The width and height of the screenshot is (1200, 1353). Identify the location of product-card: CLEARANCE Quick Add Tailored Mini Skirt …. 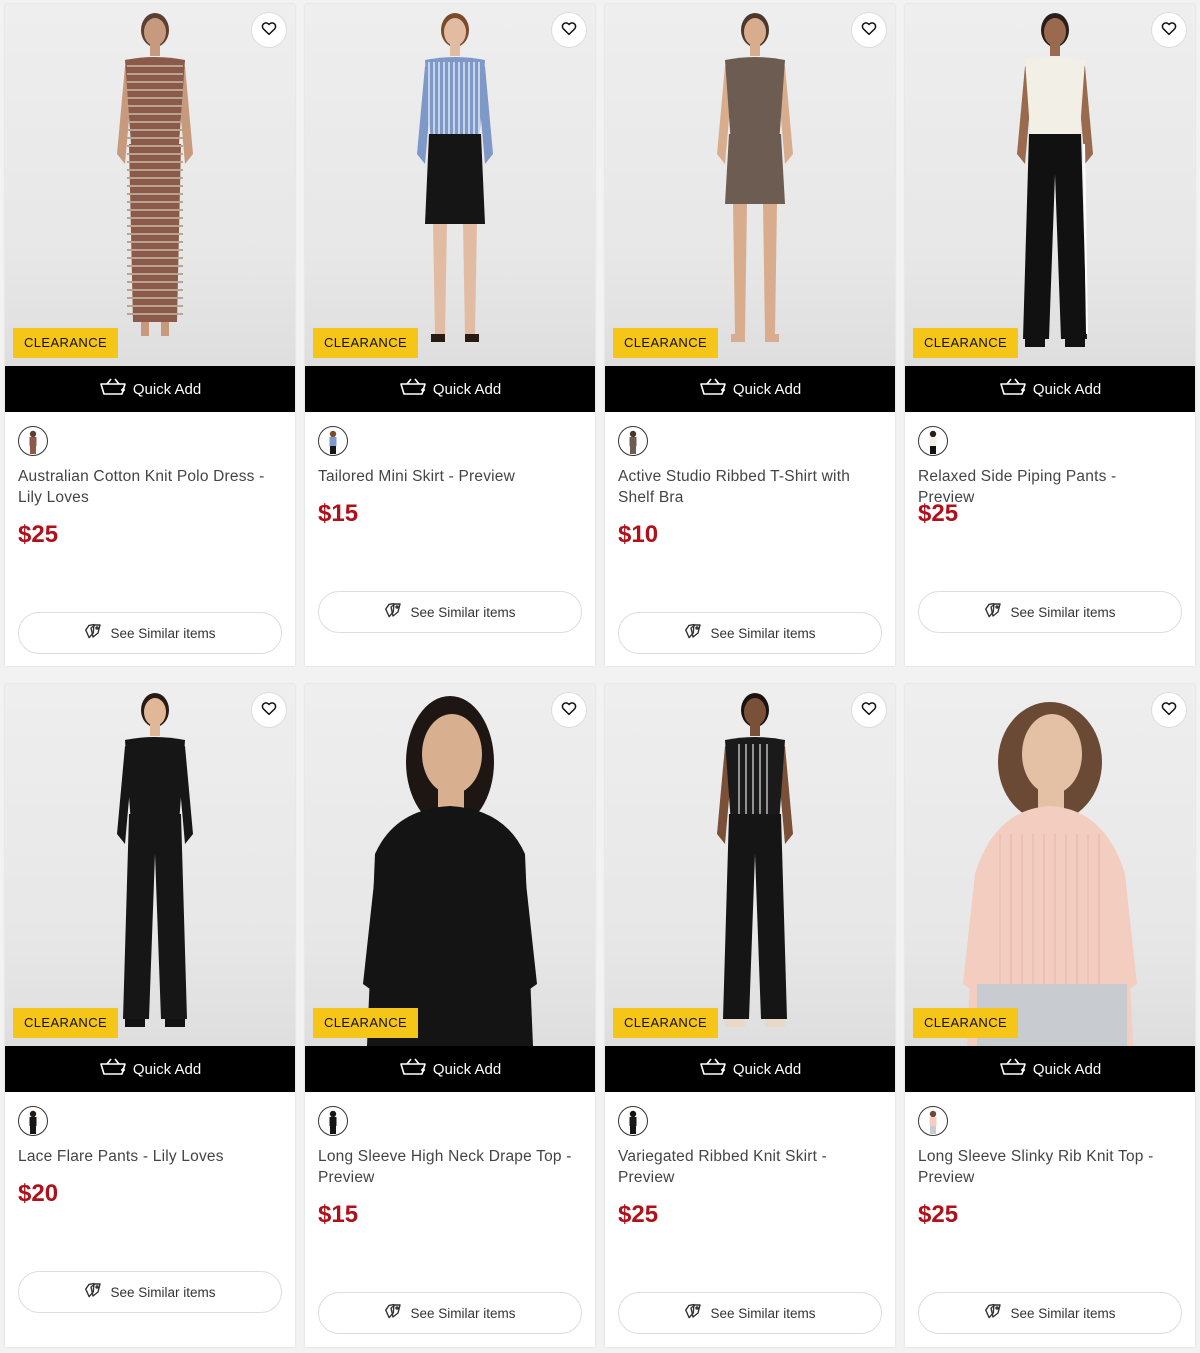
(450, 335).